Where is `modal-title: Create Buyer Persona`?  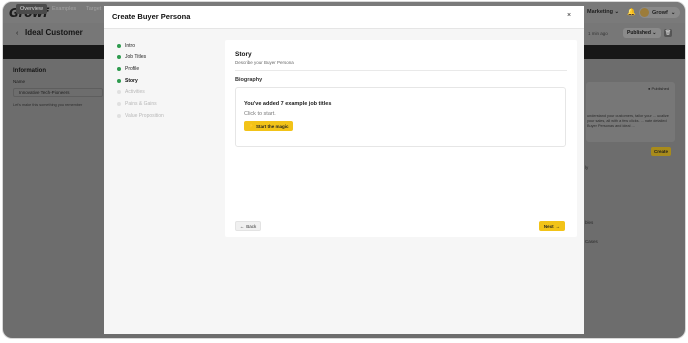 modal-title: Create Buyer Persona is located at coordinates (151, 16).